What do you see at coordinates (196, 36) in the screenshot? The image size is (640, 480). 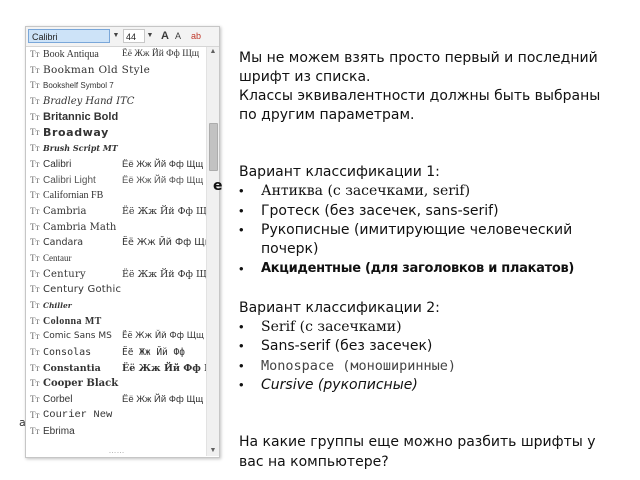 I see `clear-formatting-icon: ab` at bounding box center [196, 36].